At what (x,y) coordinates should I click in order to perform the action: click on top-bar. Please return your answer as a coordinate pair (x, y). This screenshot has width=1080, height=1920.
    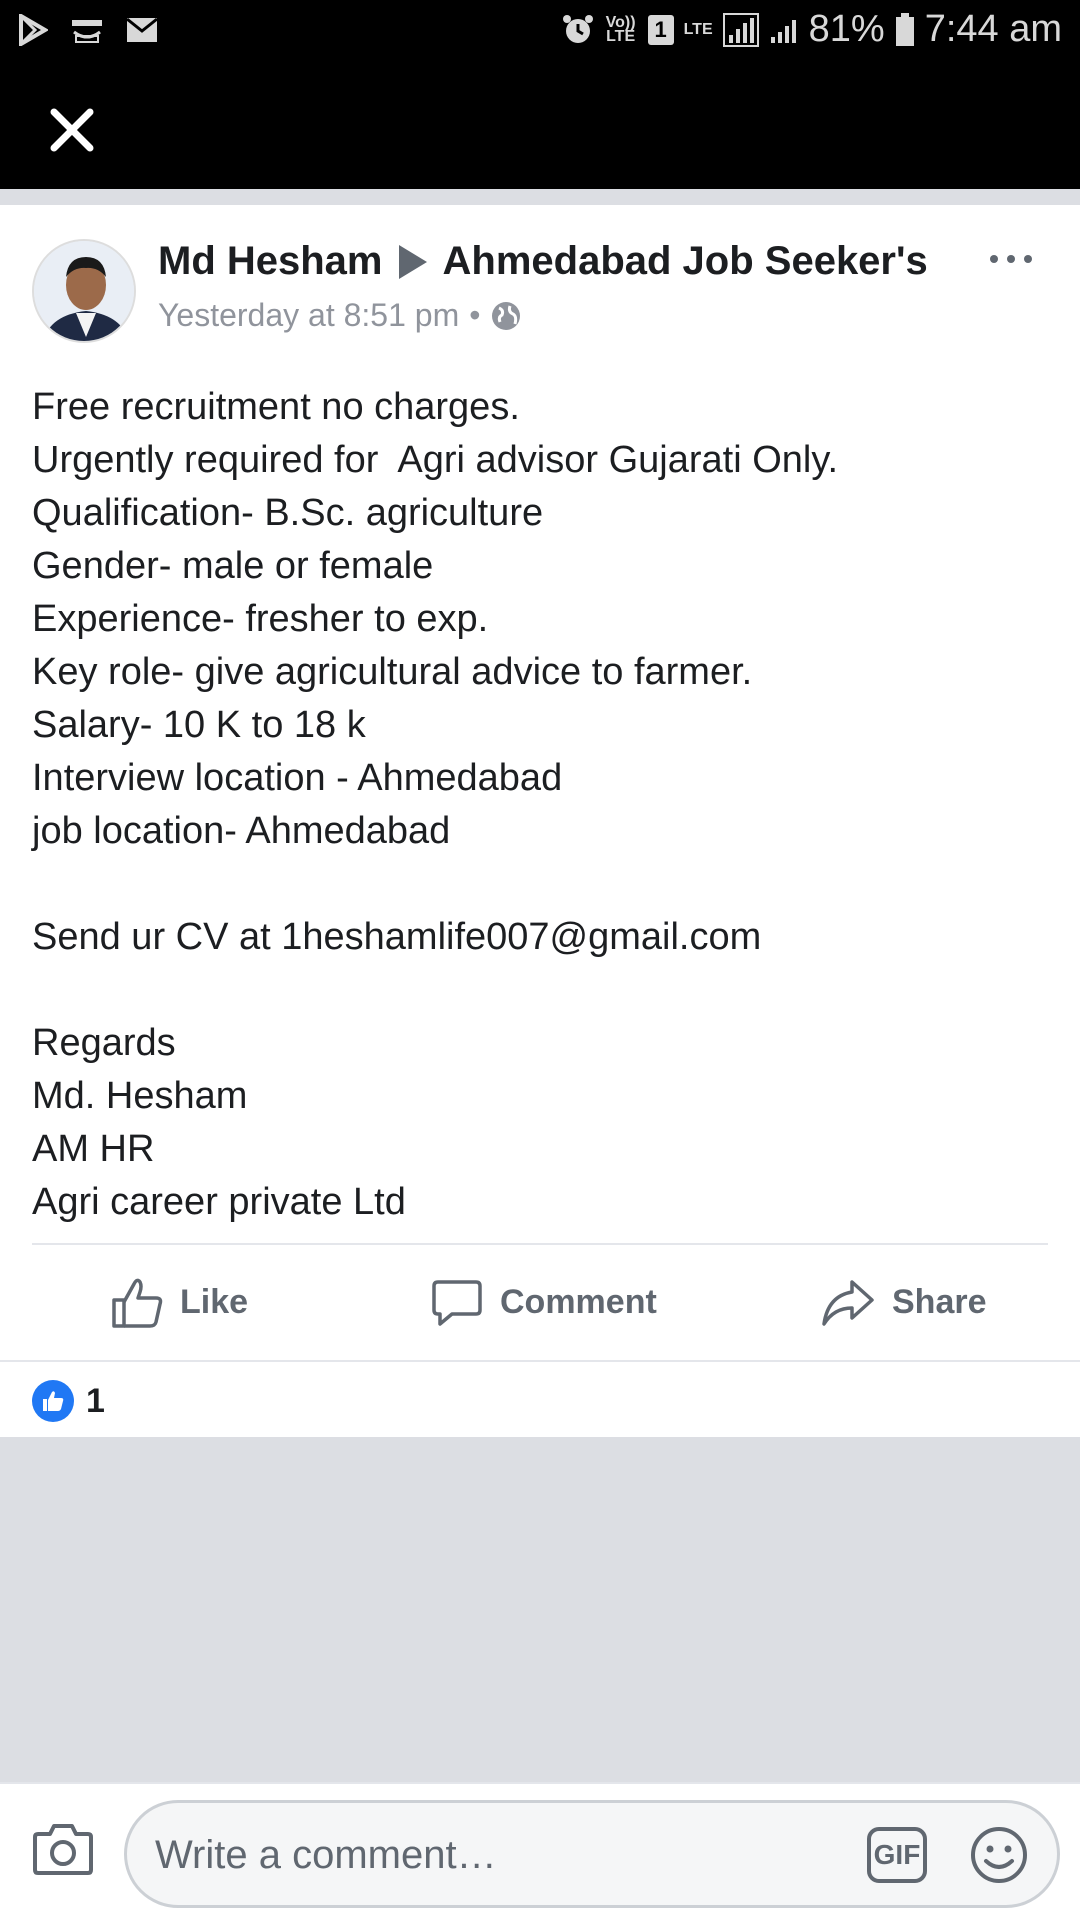
    Looking at the image, I should click on (540, 126).